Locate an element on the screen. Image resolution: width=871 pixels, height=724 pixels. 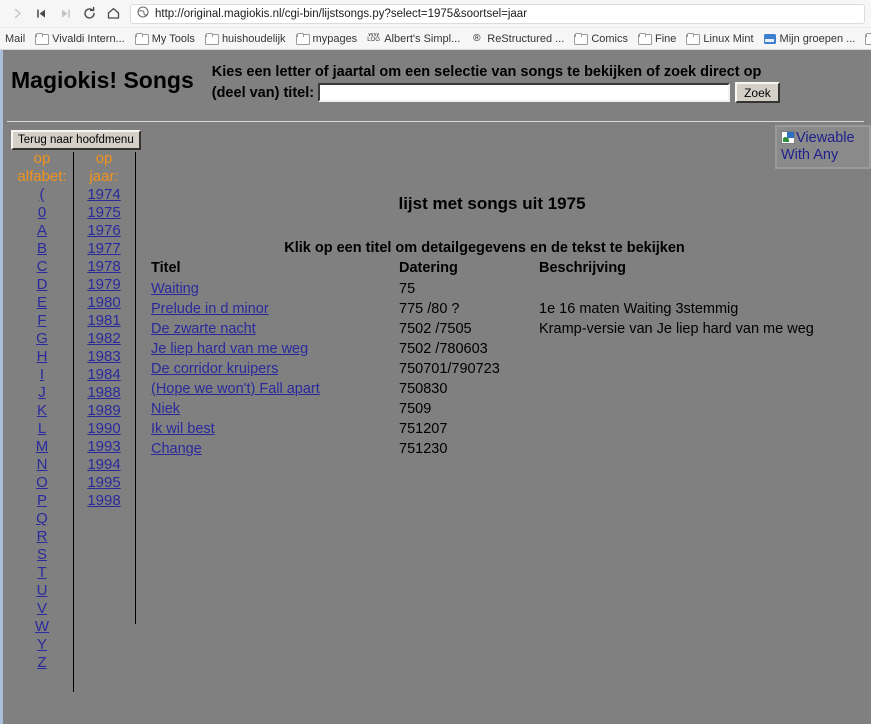
list-item: L is located at coordinates (42, 429).